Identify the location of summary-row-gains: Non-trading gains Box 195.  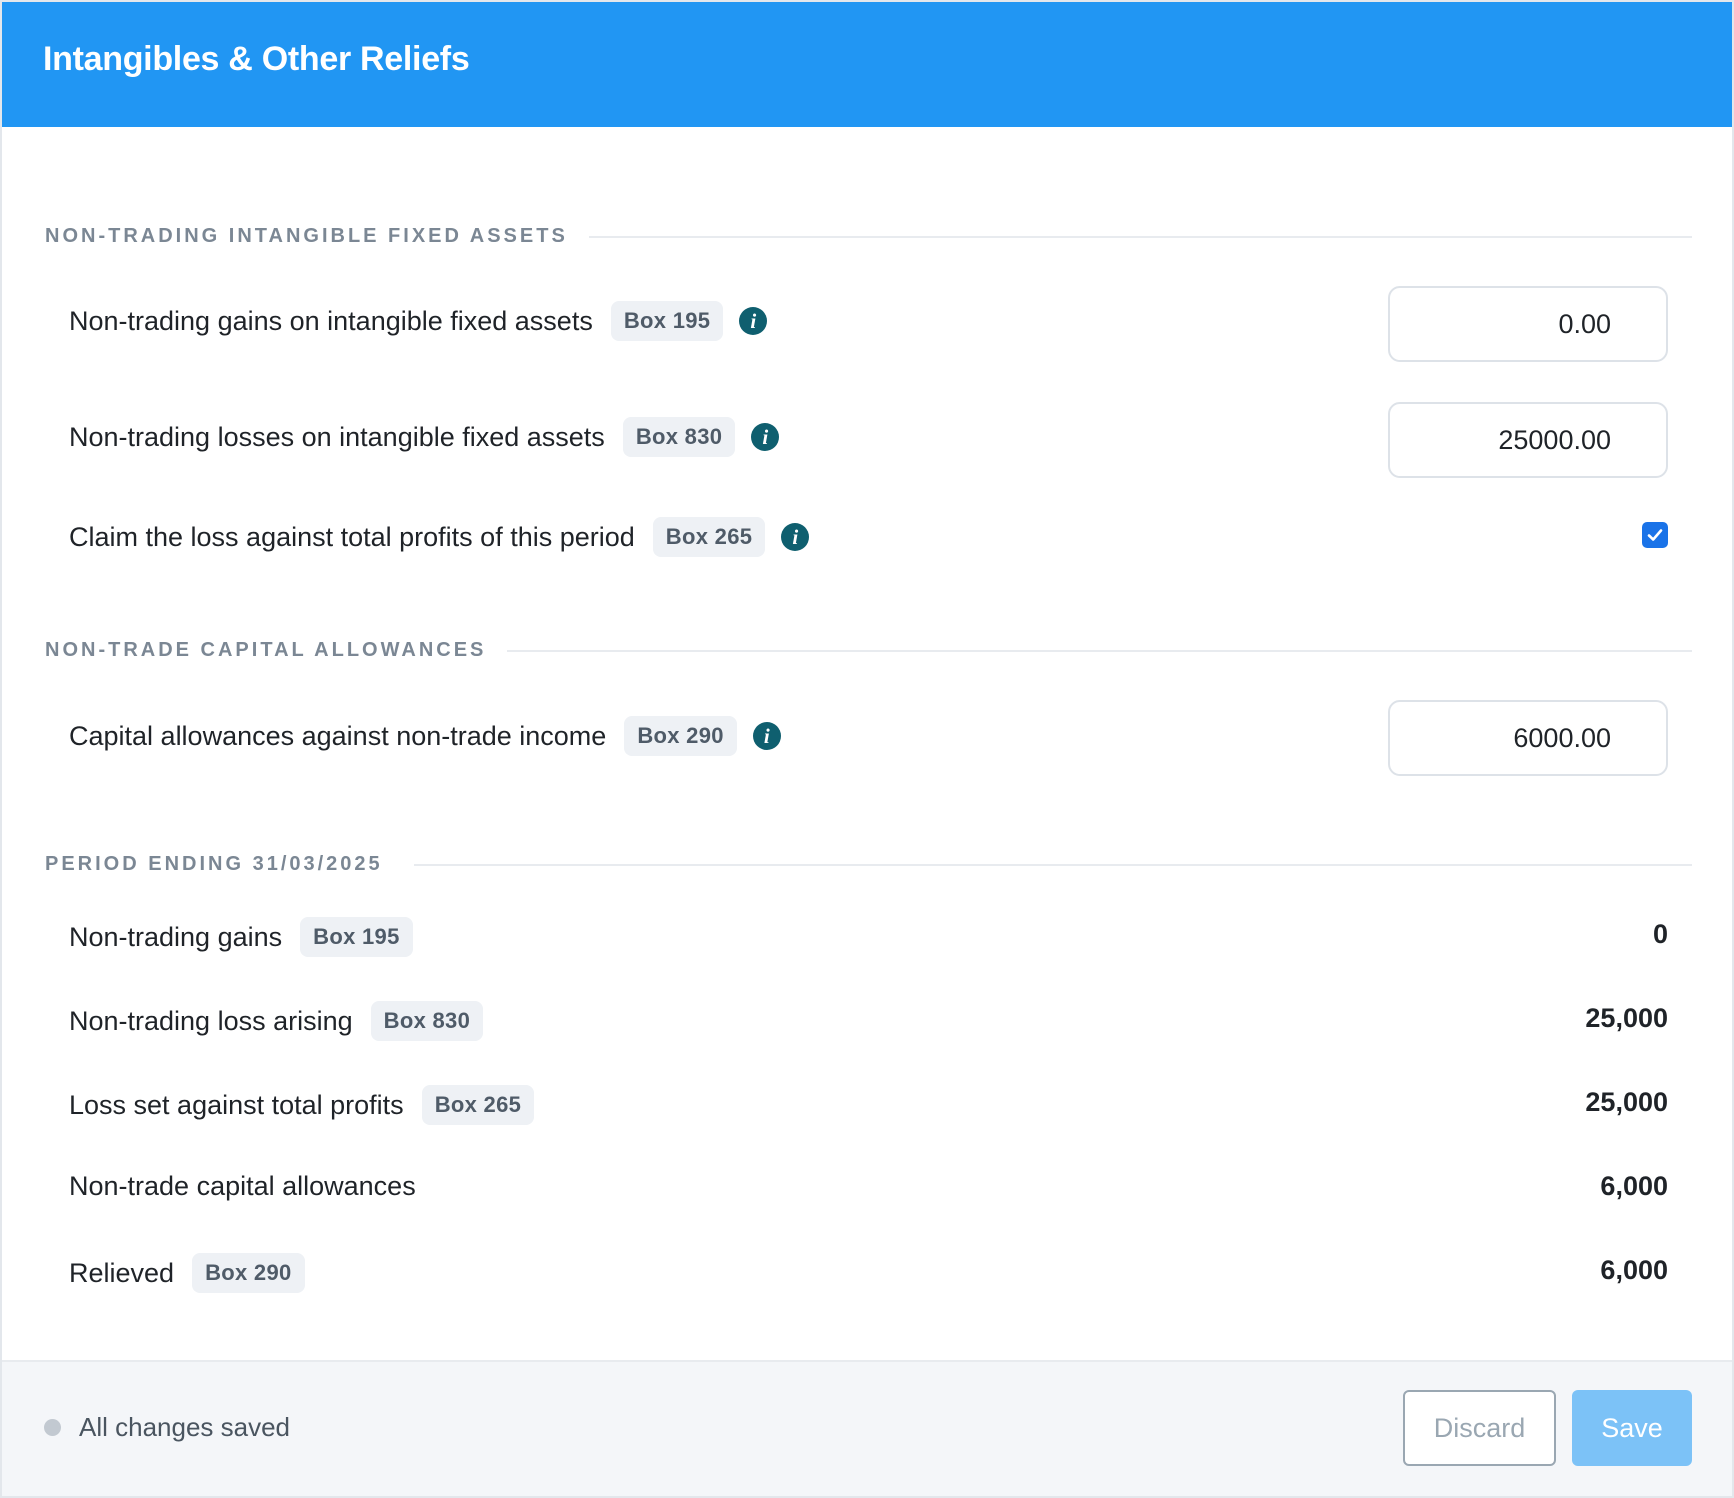
(241, 937).